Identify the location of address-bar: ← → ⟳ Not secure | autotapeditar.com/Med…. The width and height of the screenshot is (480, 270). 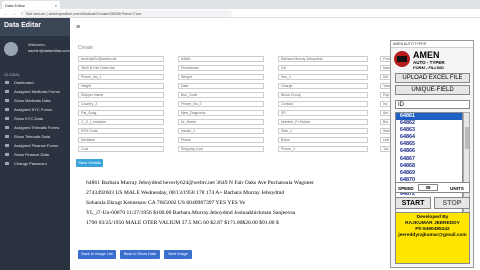
(240, 13).